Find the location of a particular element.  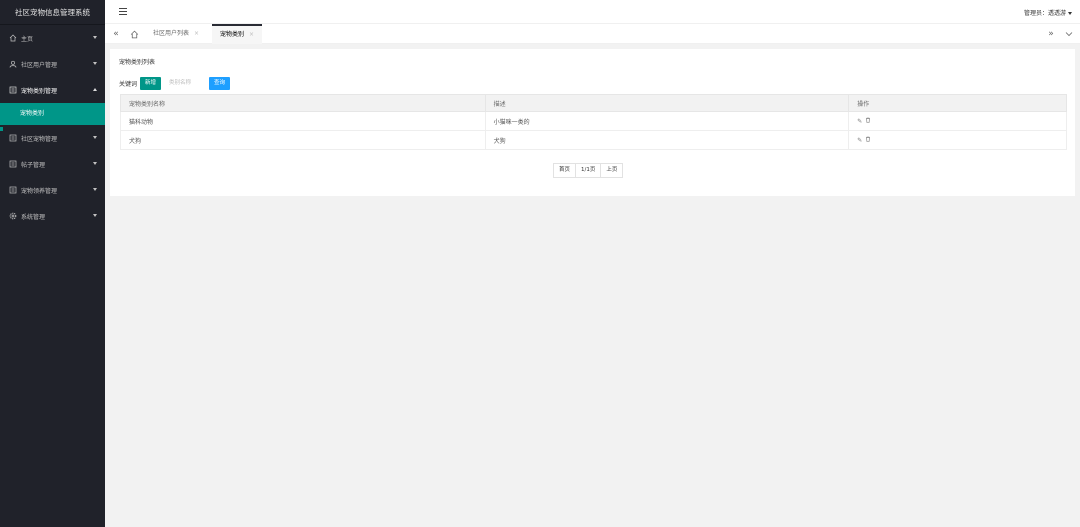

table-header-row: 宠物类别名称 描述 操作 is located at coordinates (593, 103).